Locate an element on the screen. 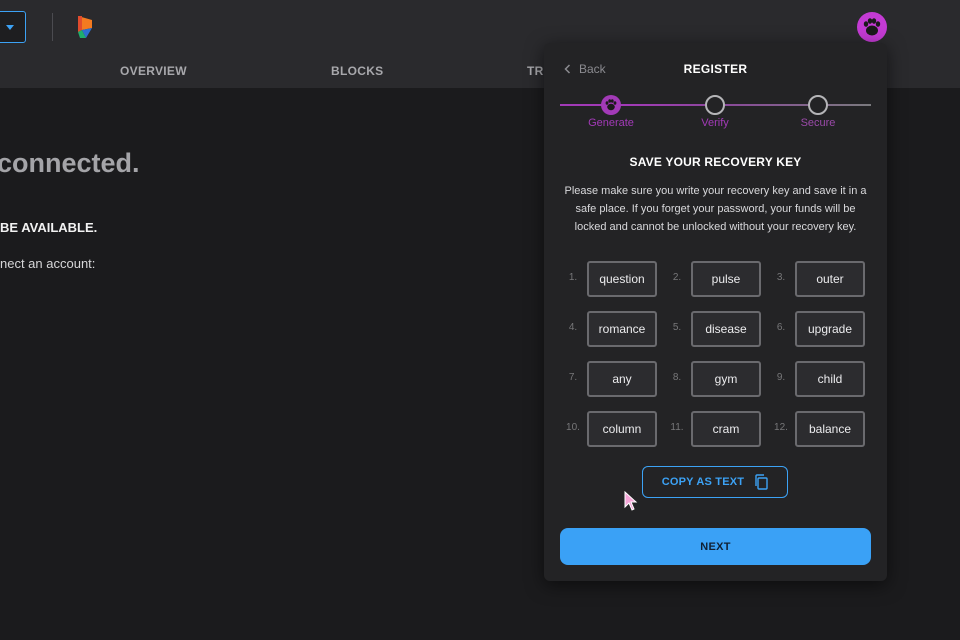 Image resolution: width=960 pixels, height=640 pixels. copy-button-label: COPY AS TEXT is located at coordinates (703, 482).